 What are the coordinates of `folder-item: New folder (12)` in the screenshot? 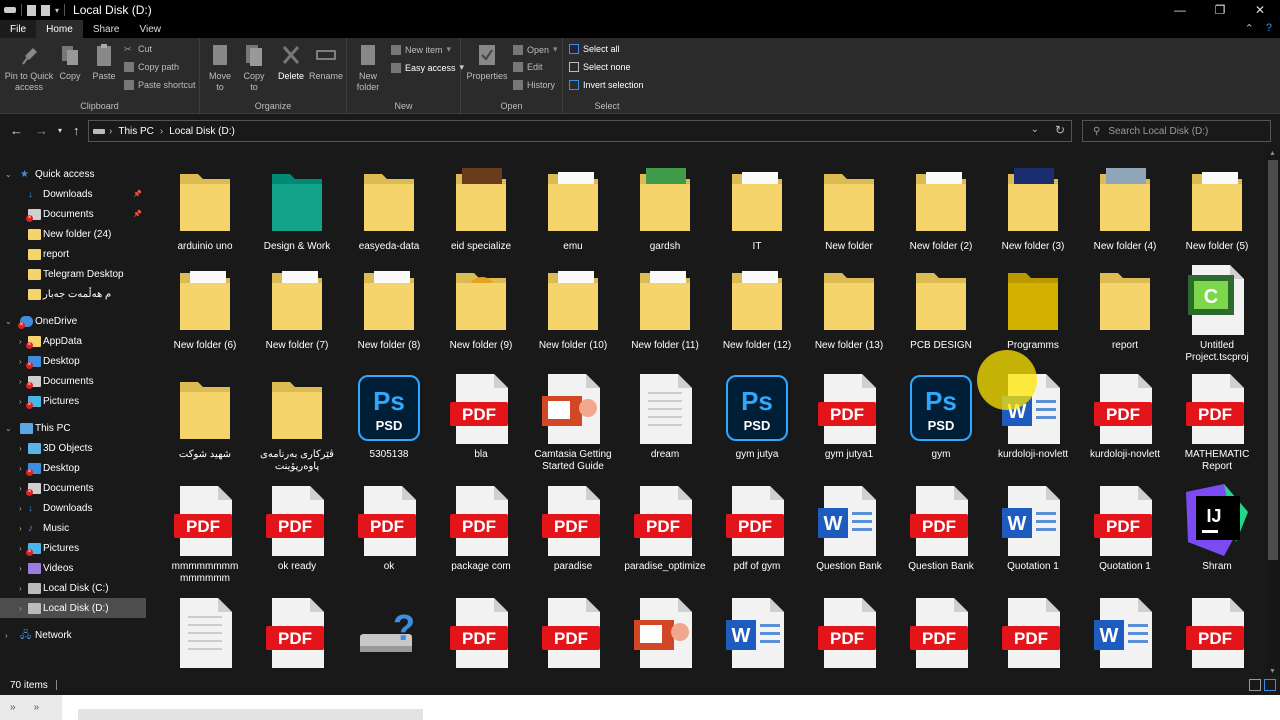 It's located at (757, 313).